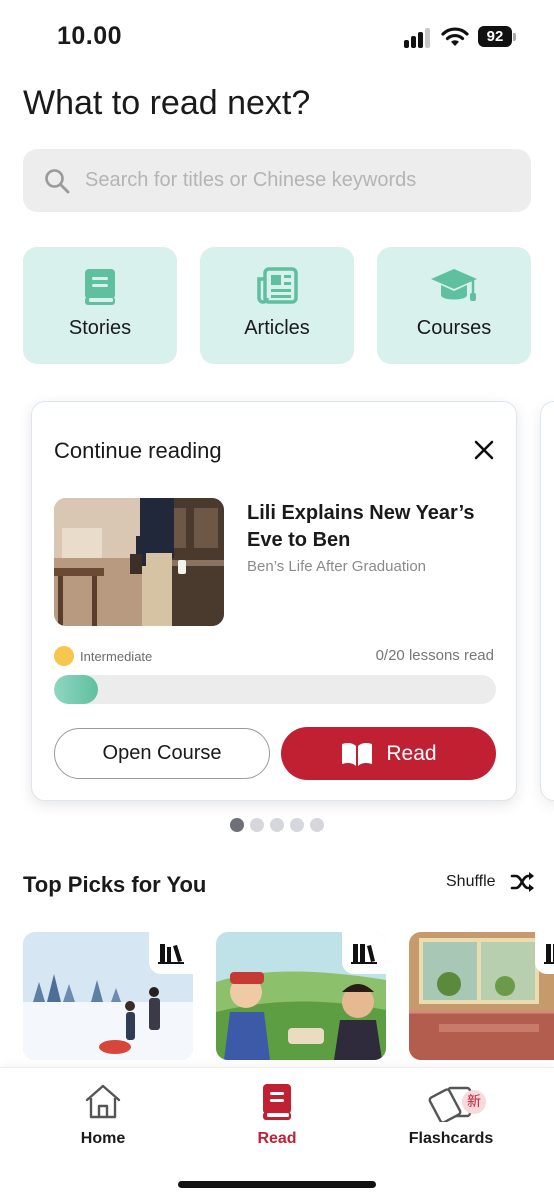 Image resolution: width=554 pixels, height=1200 pixels. Describe the element at coordinates (474, 1102) in the screenshot. I see `new-badge: 新` at that location.